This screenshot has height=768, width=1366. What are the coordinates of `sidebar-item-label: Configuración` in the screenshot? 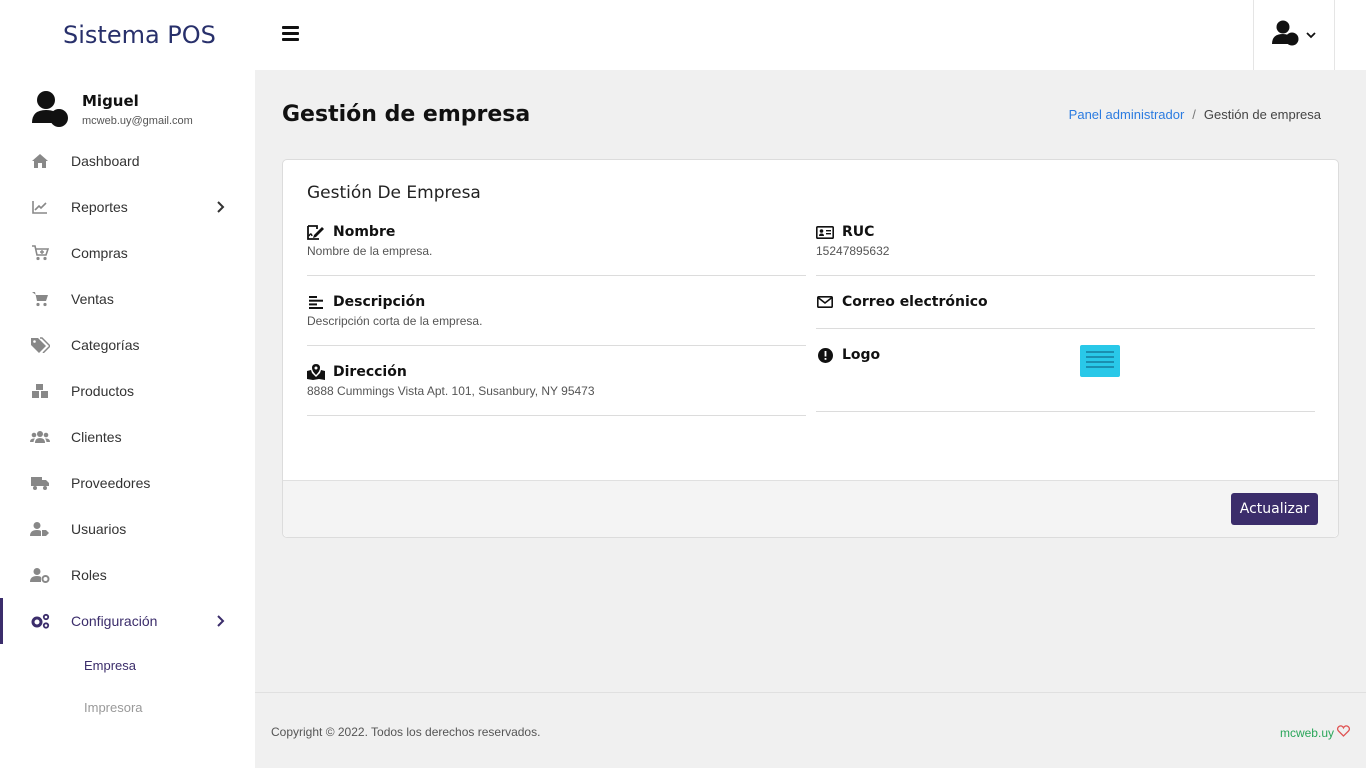 It's located at (114, 621).